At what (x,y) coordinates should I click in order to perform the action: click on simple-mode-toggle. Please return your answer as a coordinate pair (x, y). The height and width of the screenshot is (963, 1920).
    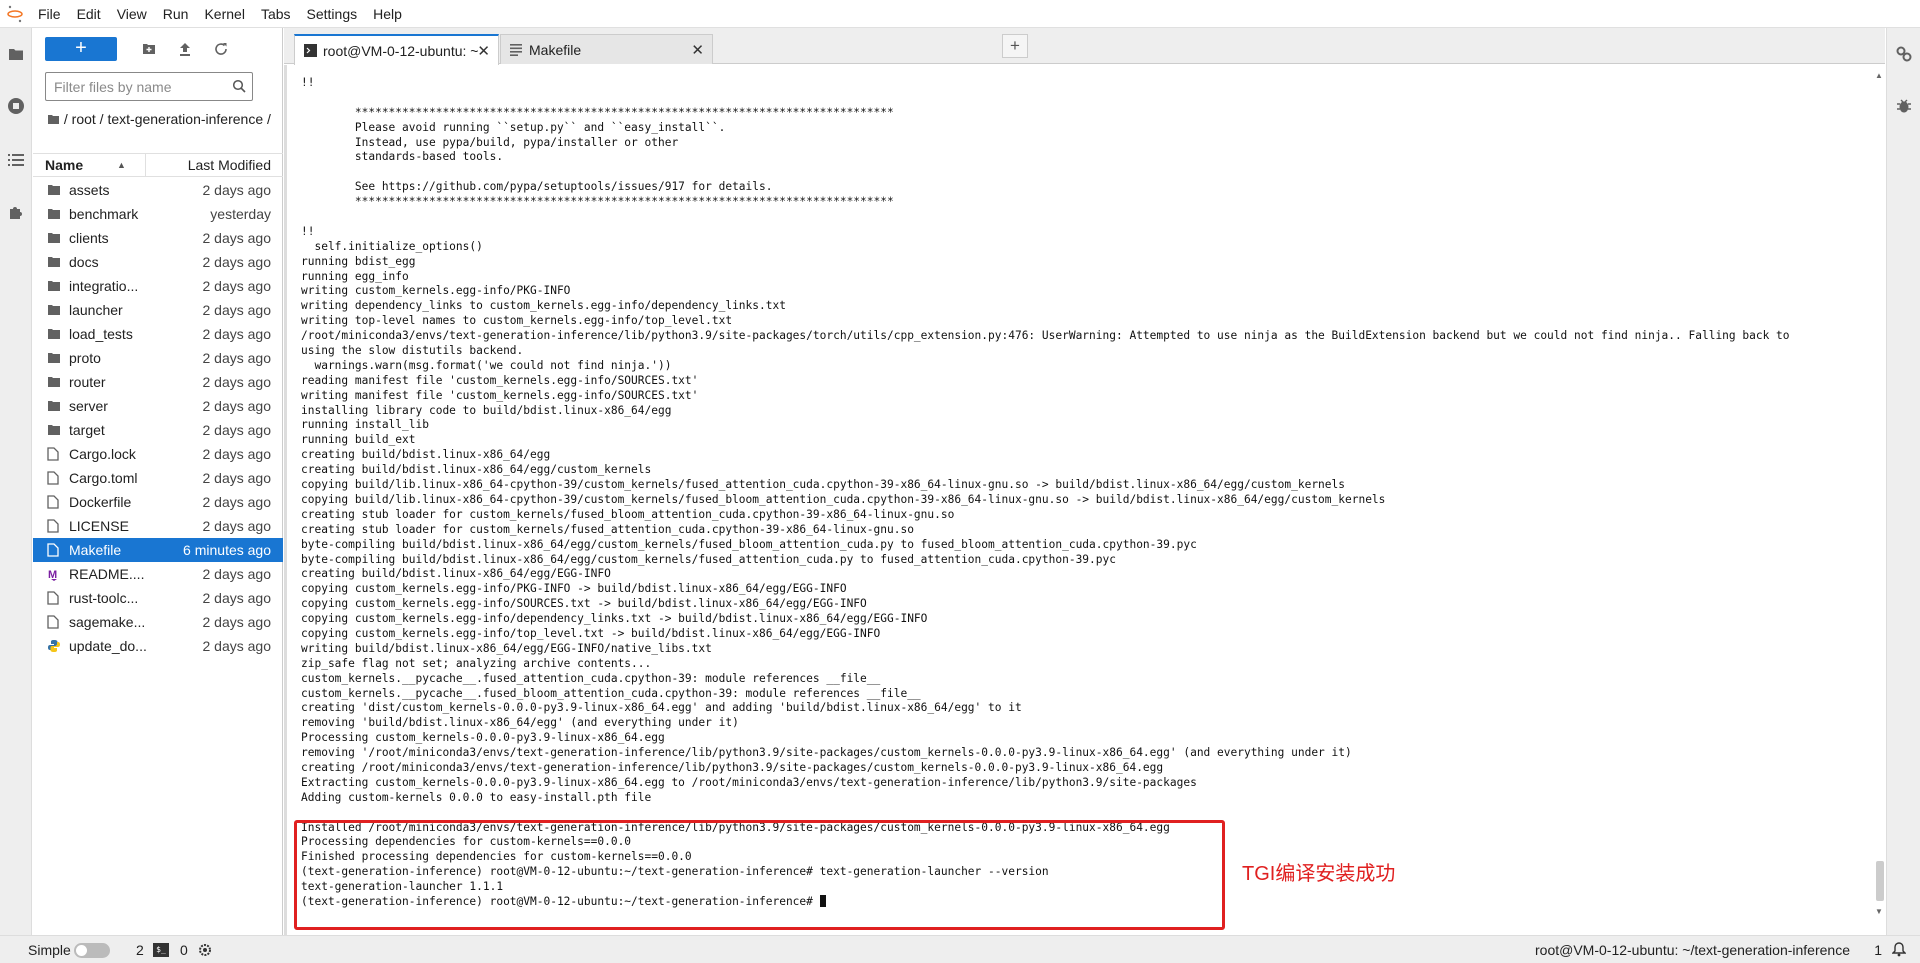
    Looking at the image, I should click on (92, 950).